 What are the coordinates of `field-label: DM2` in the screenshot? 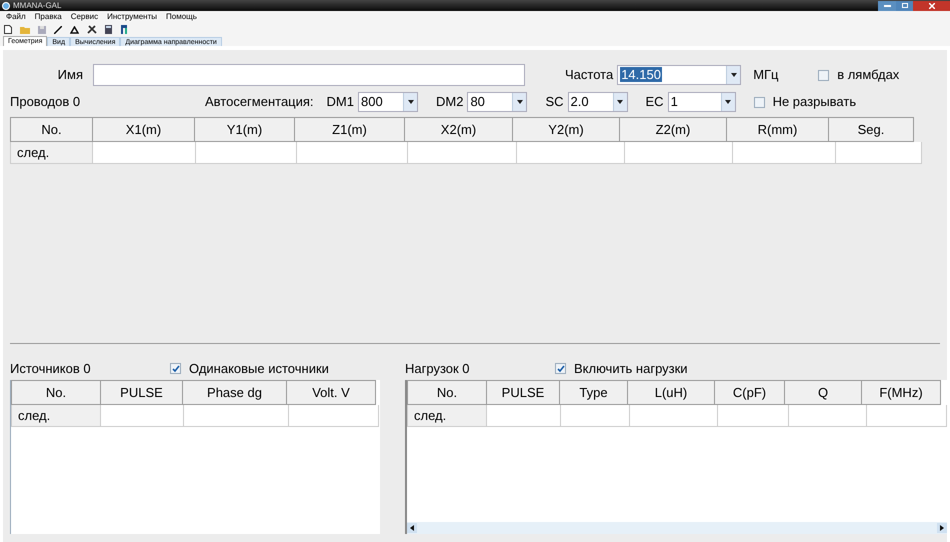 It's located at (450, 102).